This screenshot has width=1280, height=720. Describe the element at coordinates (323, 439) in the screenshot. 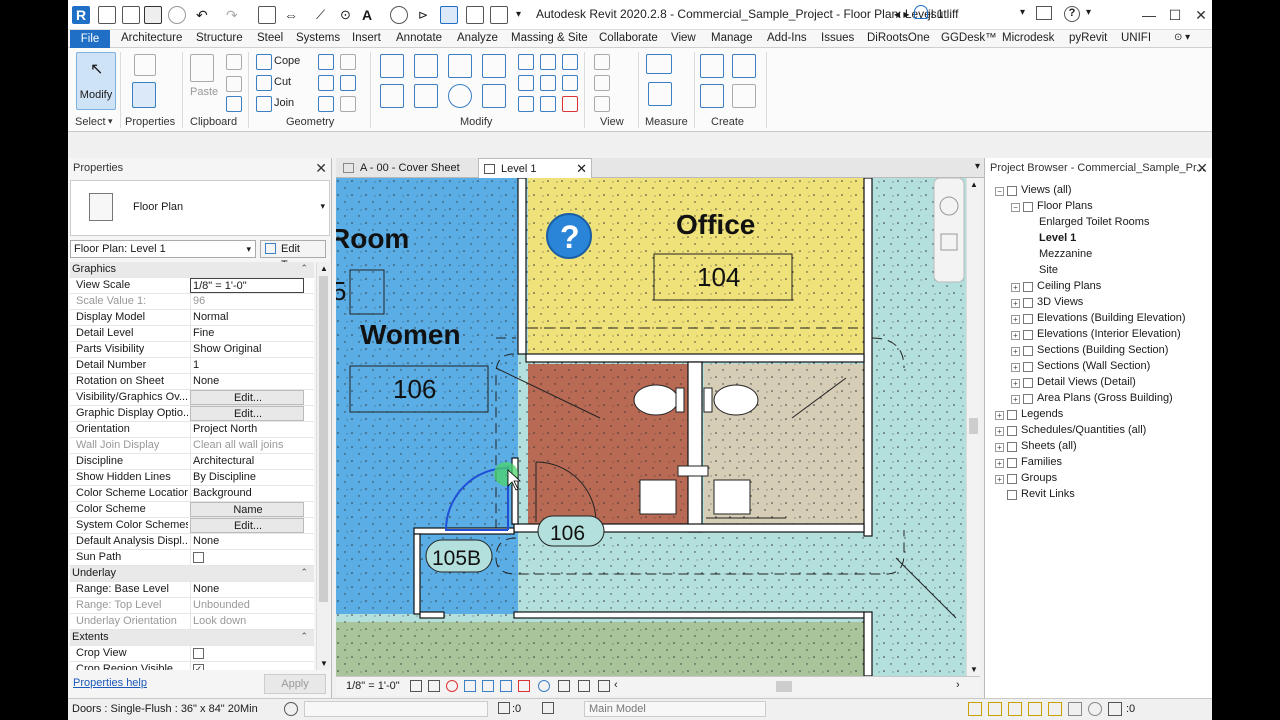

I see `scroll-thumb` at that location.